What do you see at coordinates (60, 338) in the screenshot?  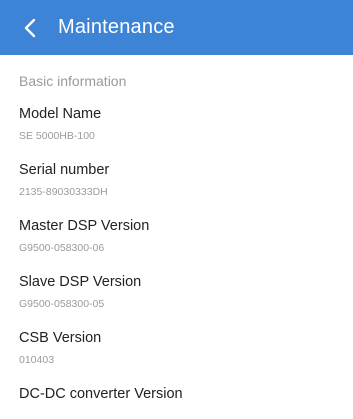 I see `item-label: CSB Version` at bounding box center [60, 338].